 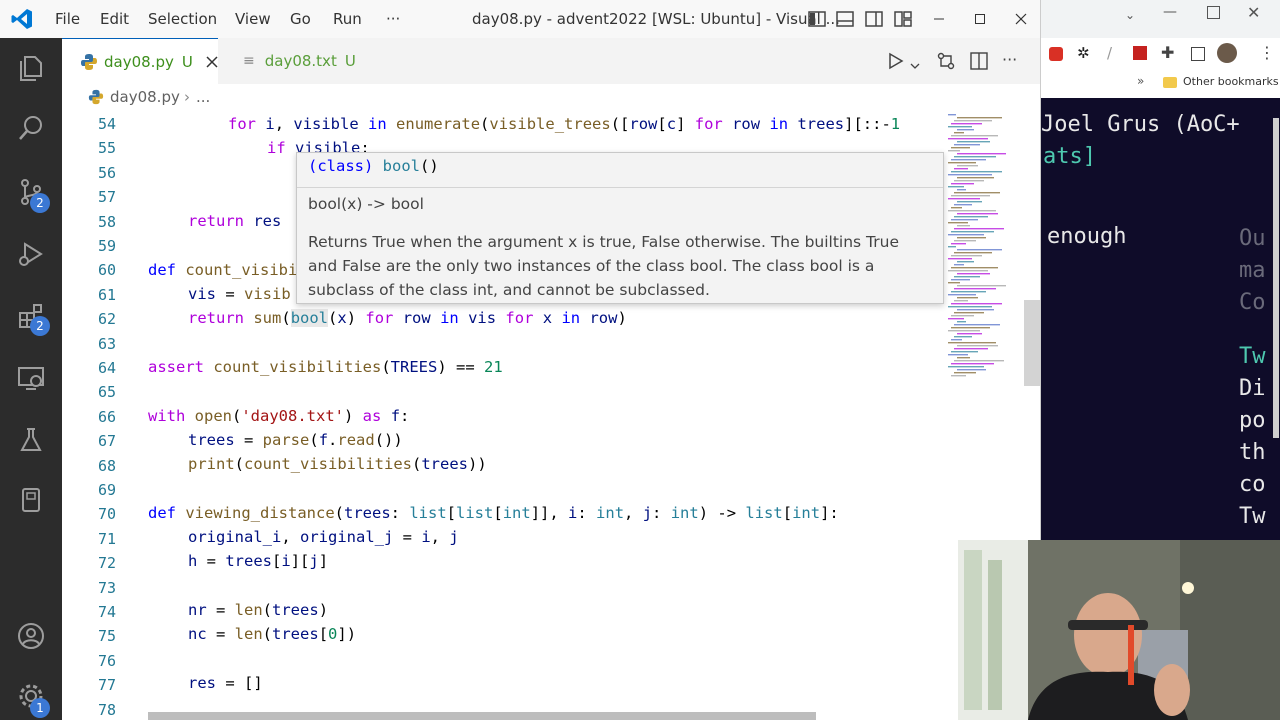 I want to click on menu-file: File, so click(x=67, y=19).